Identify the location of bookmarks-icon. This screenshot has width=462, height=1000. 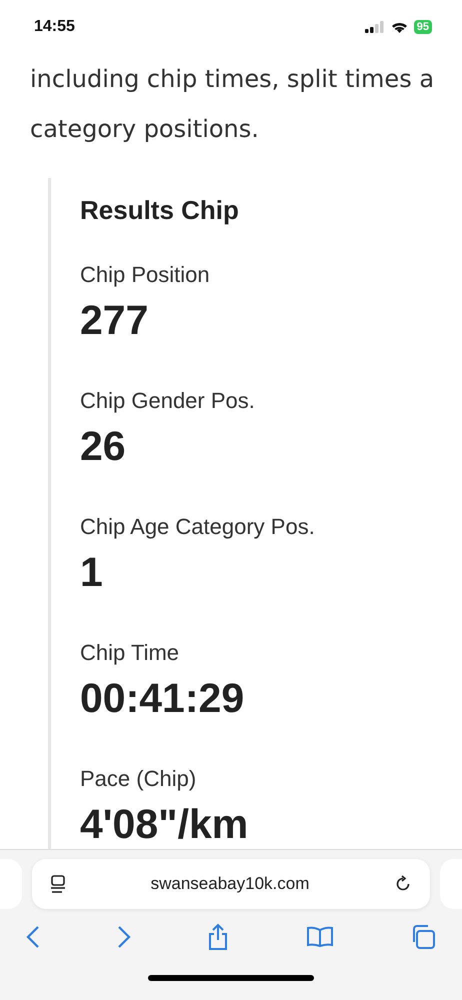
(320, 937).